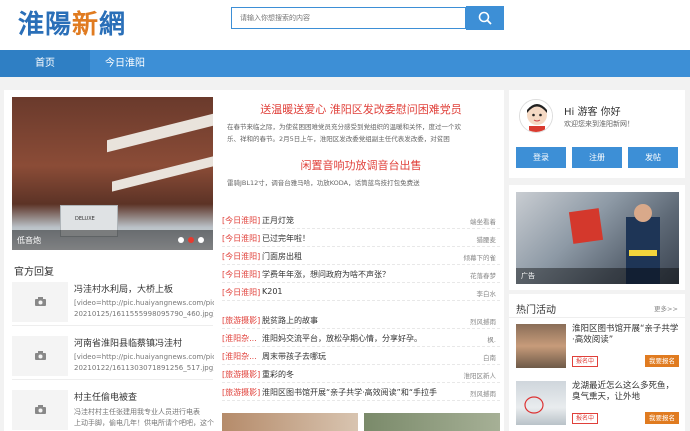 The image size is (690, 431). Describe the element at coordinates (357, 374) in the screenshot. I see `news-title: 重彩的冬` at that location.